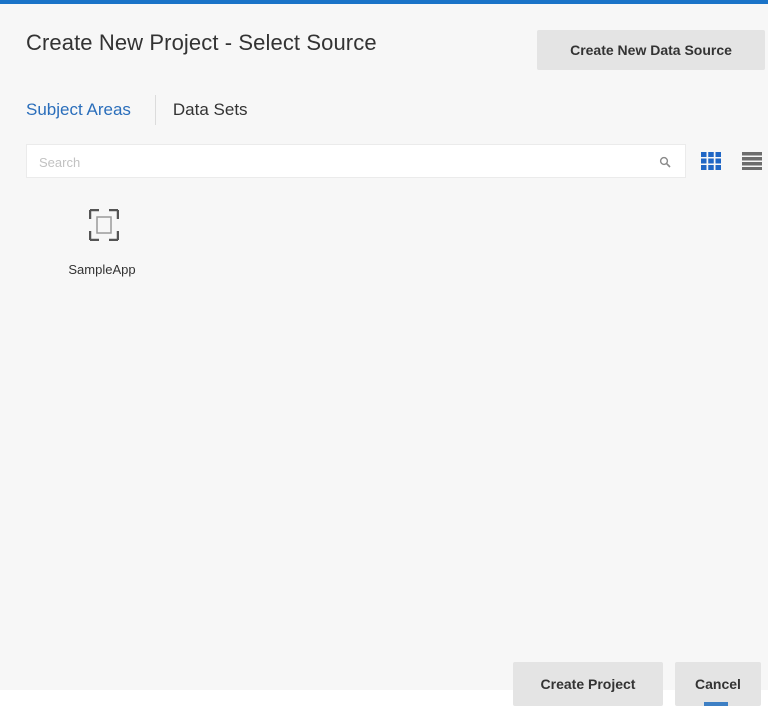 The image size is (768, 710). Describe the element at coordinates (102, 269) in the screenshot. I see `subject-area-label: SampleApp` at that location.